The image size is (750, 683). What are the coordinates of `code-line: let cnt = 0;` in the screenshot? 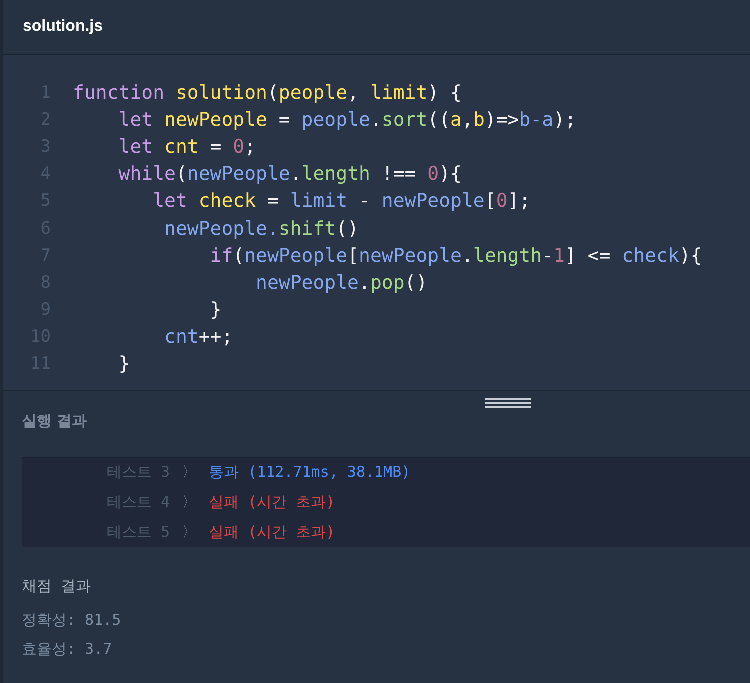 It's located at (187, 147).